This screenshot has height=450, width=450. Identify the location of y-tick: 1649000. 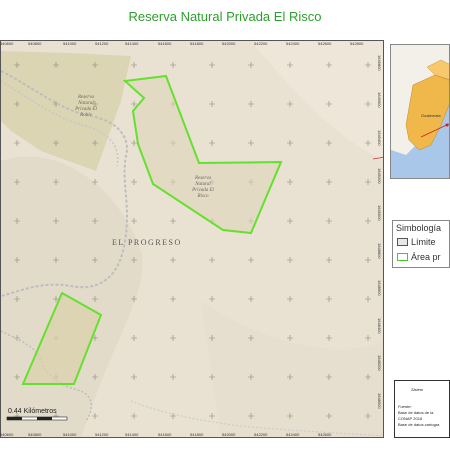
(379, 213).